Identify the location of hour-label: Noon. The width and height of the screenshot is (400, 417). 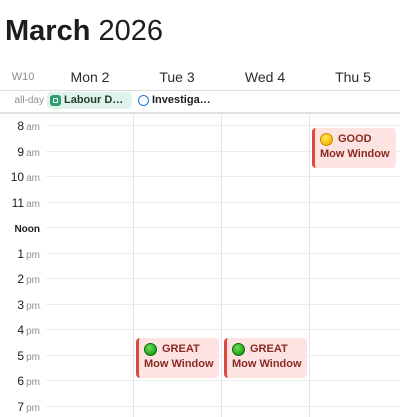
(27, 229).